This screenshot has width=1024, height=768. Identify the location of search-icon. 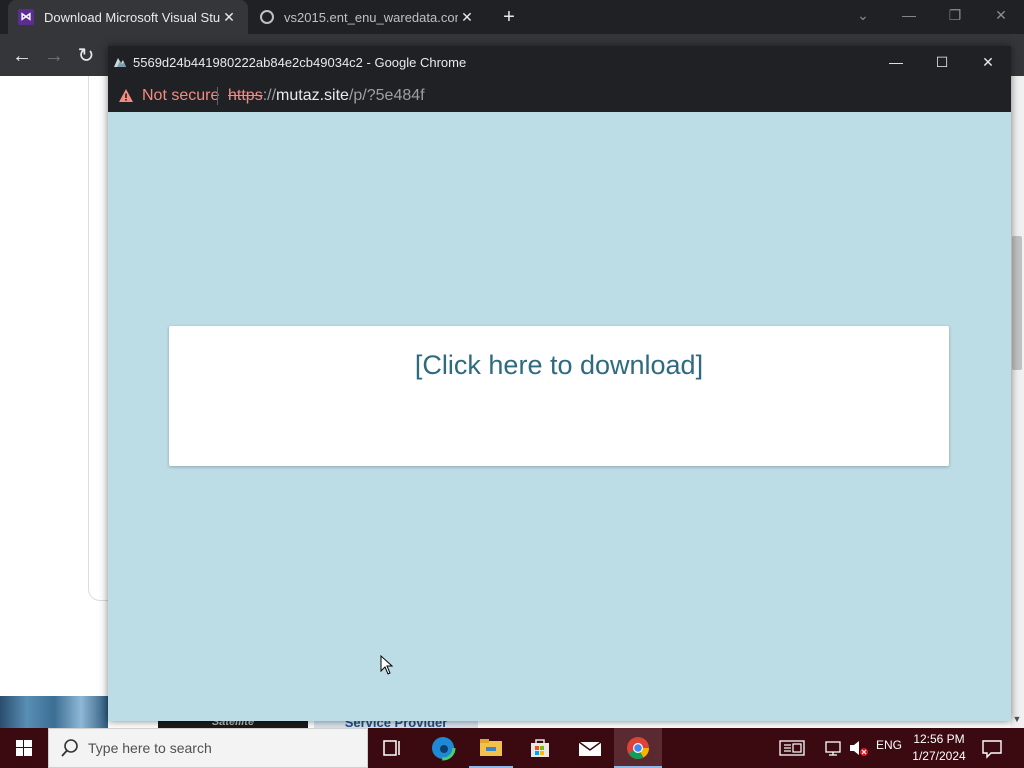
(69, 748).